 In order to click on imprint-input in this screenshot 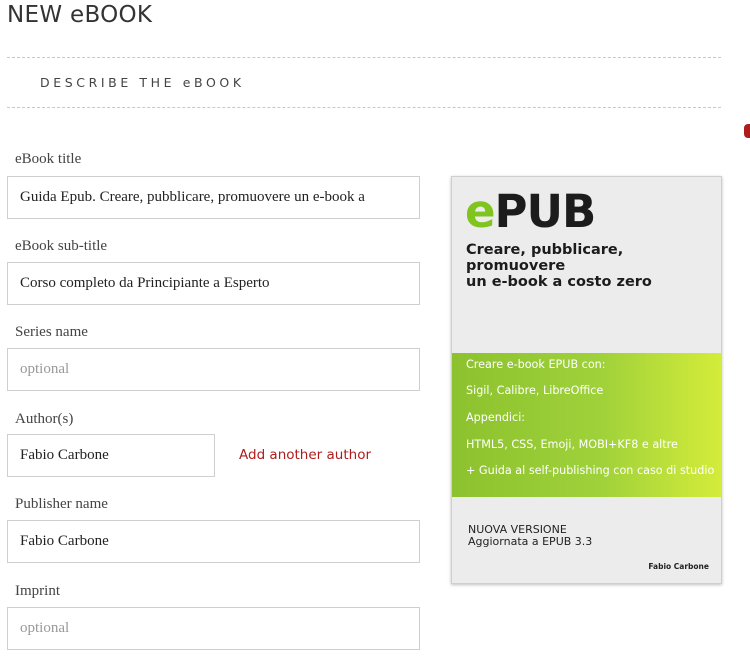, I will do `click(213, 628)`.